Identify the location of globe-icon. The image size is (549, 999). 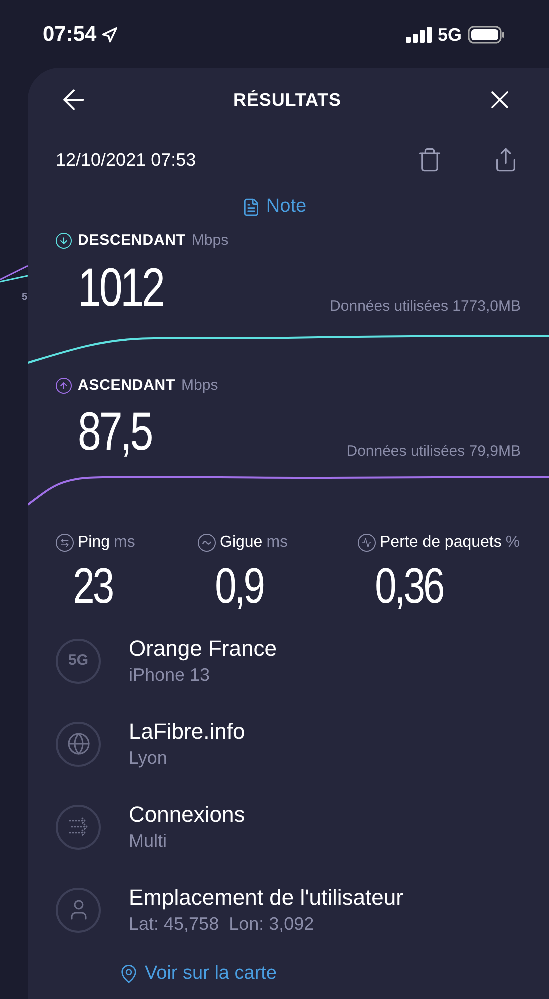
(78, 744).